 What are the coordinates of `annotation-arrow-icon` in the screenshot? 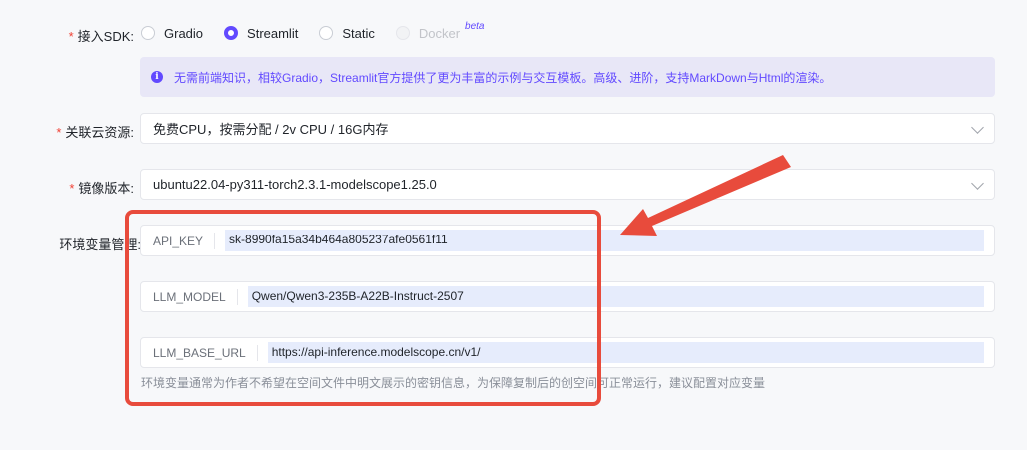 It's located at (705, 195).